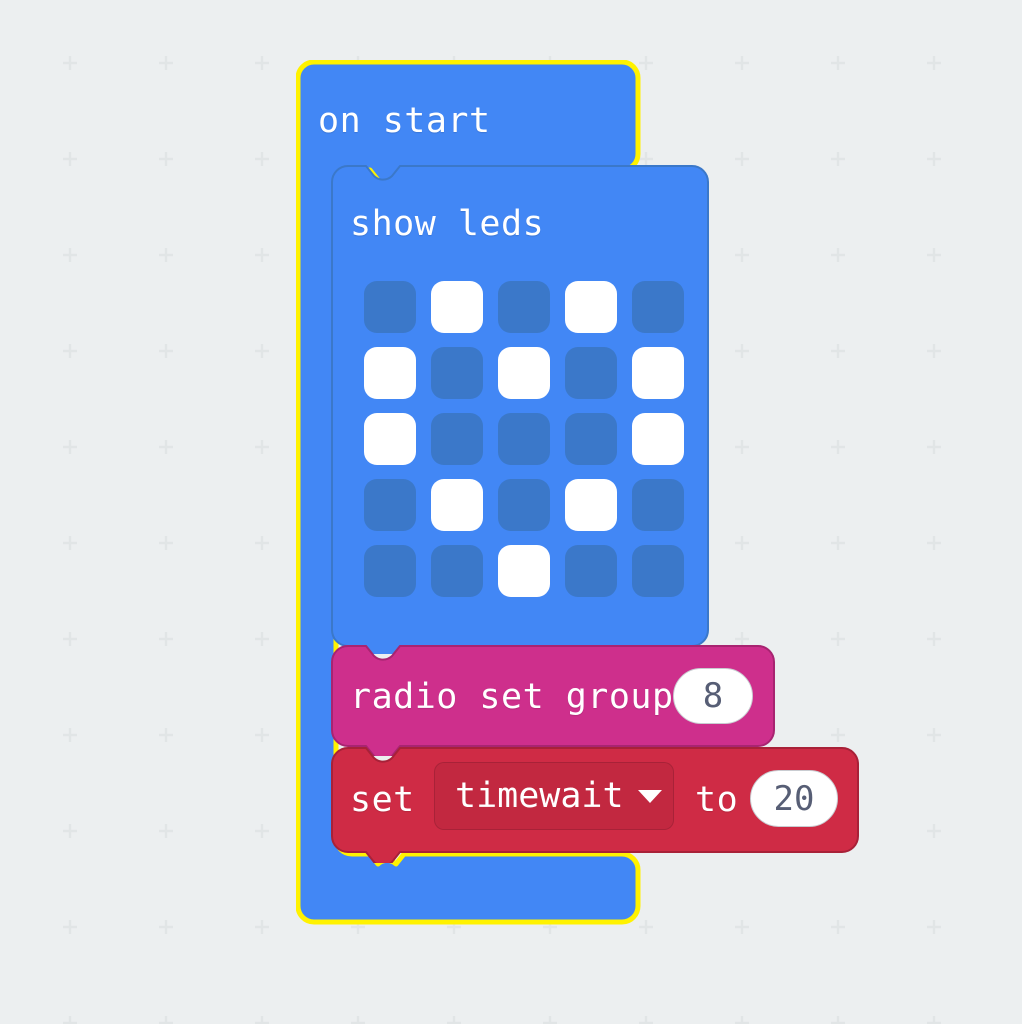 The width and height of the screenshot is (1022, 1024). I want to click on set-variable-to-label: to, so click(717, 800).